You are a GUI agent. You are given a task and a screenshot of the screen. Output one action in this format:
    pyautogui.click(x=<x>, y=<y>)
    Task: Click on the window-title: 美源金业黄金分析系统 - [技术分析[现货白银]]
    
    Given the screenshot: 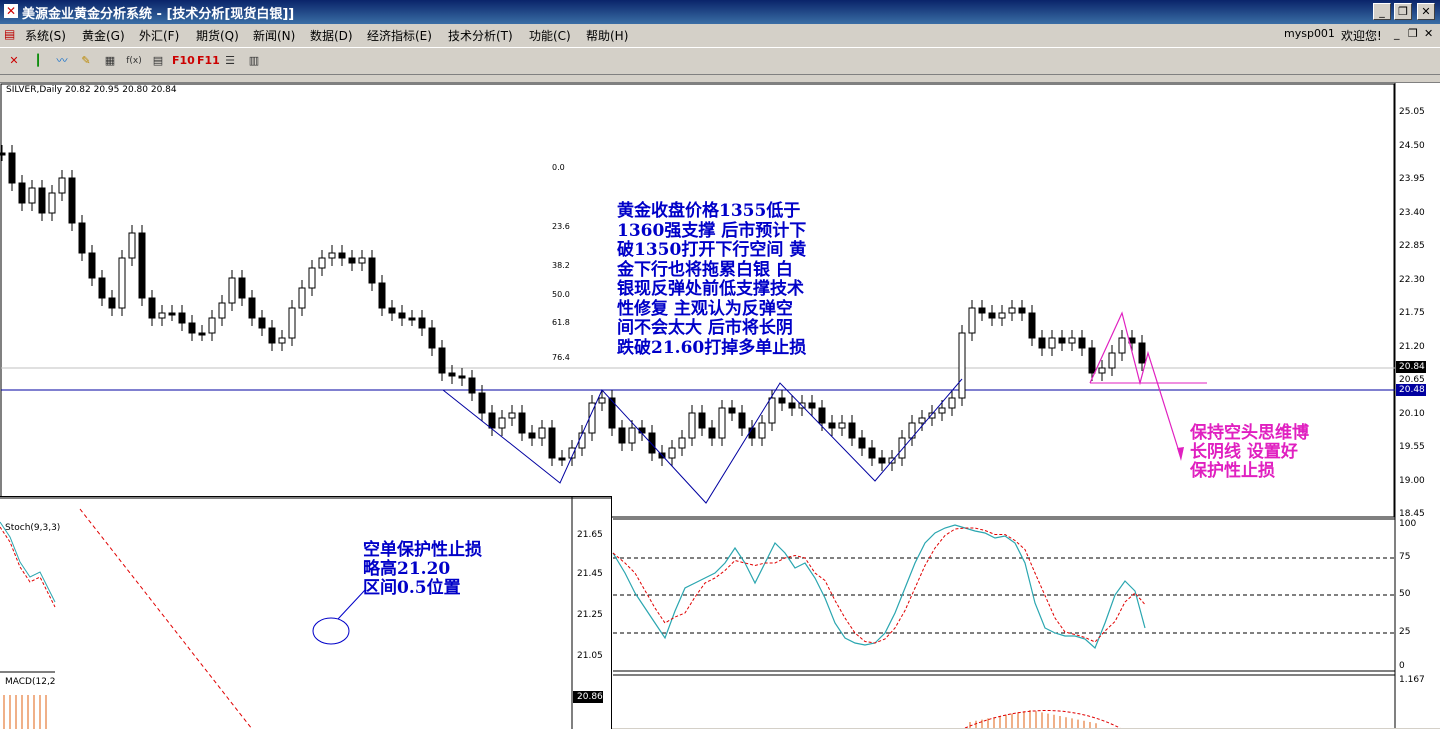 What is the action you would take?
    pyautogui.click(x=158, y=14)
    